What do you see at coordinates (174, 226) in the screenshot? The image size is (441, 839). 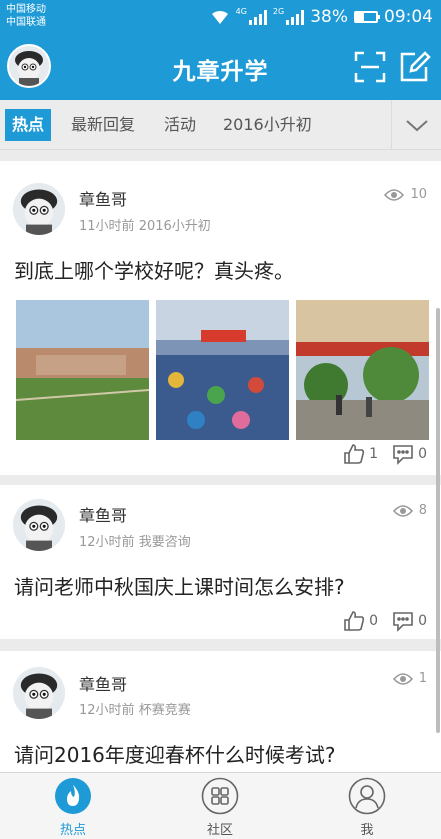 I see `post-category: 2016小升初` at bounding box center [174, 226].